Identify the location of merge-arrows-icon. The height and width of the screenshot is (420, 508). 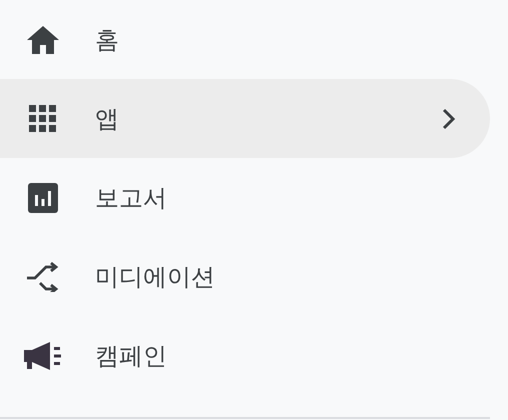
(43, 277).